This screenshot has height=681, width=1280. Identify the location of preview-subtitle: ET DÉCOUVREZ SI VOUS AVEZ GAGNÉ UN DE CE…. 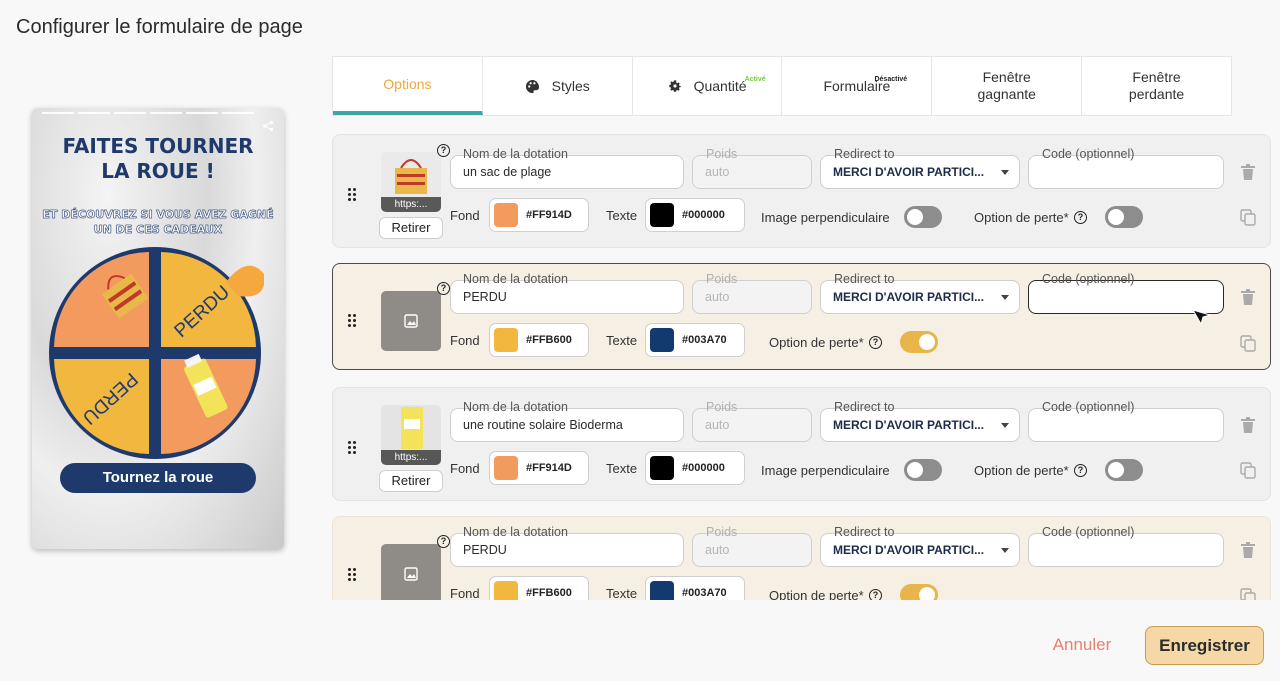
(158, 222).